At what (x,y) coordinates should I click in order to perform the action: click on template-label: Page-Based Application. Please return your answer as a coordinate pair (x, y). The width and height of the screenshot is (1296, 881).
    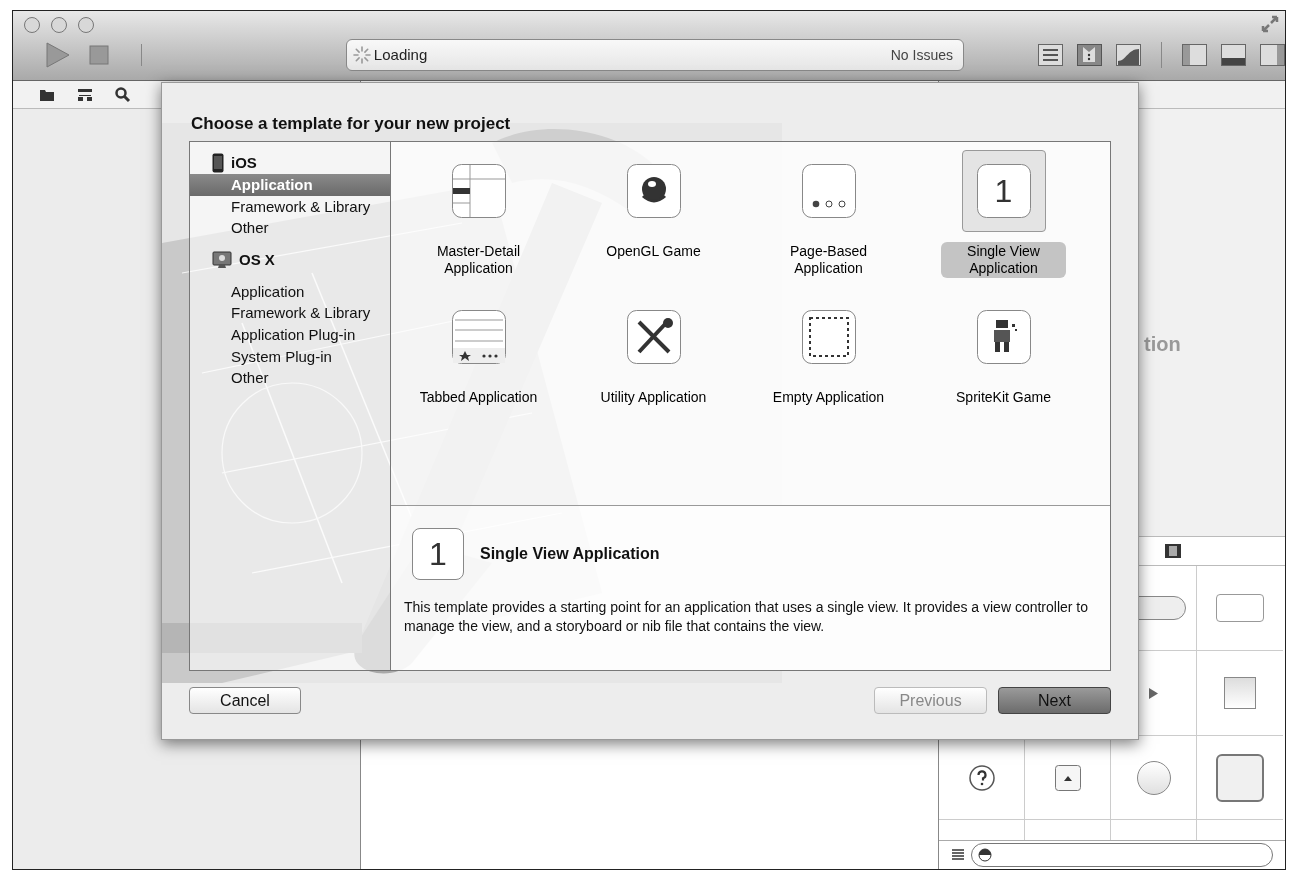
    Looking at the image, I should click on (828, 260).